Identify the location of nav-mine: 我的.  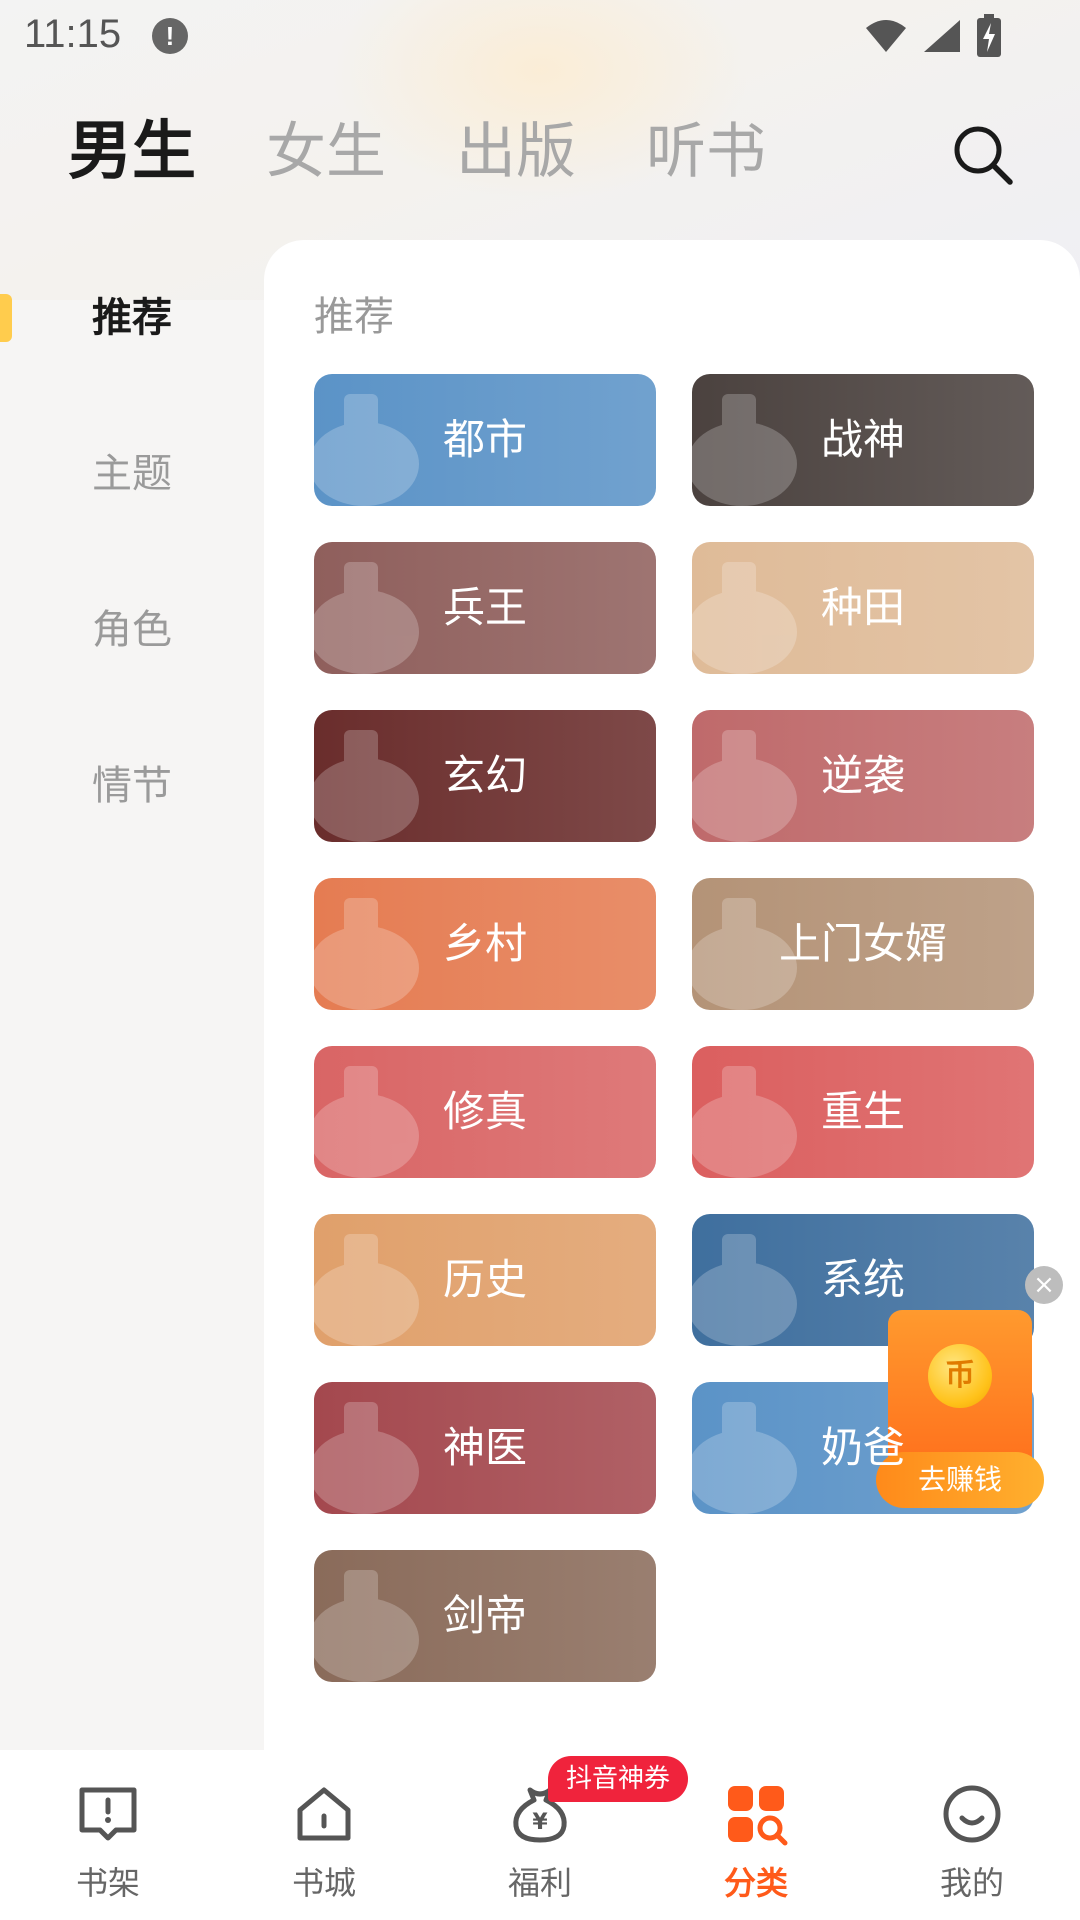
(972, 1835).